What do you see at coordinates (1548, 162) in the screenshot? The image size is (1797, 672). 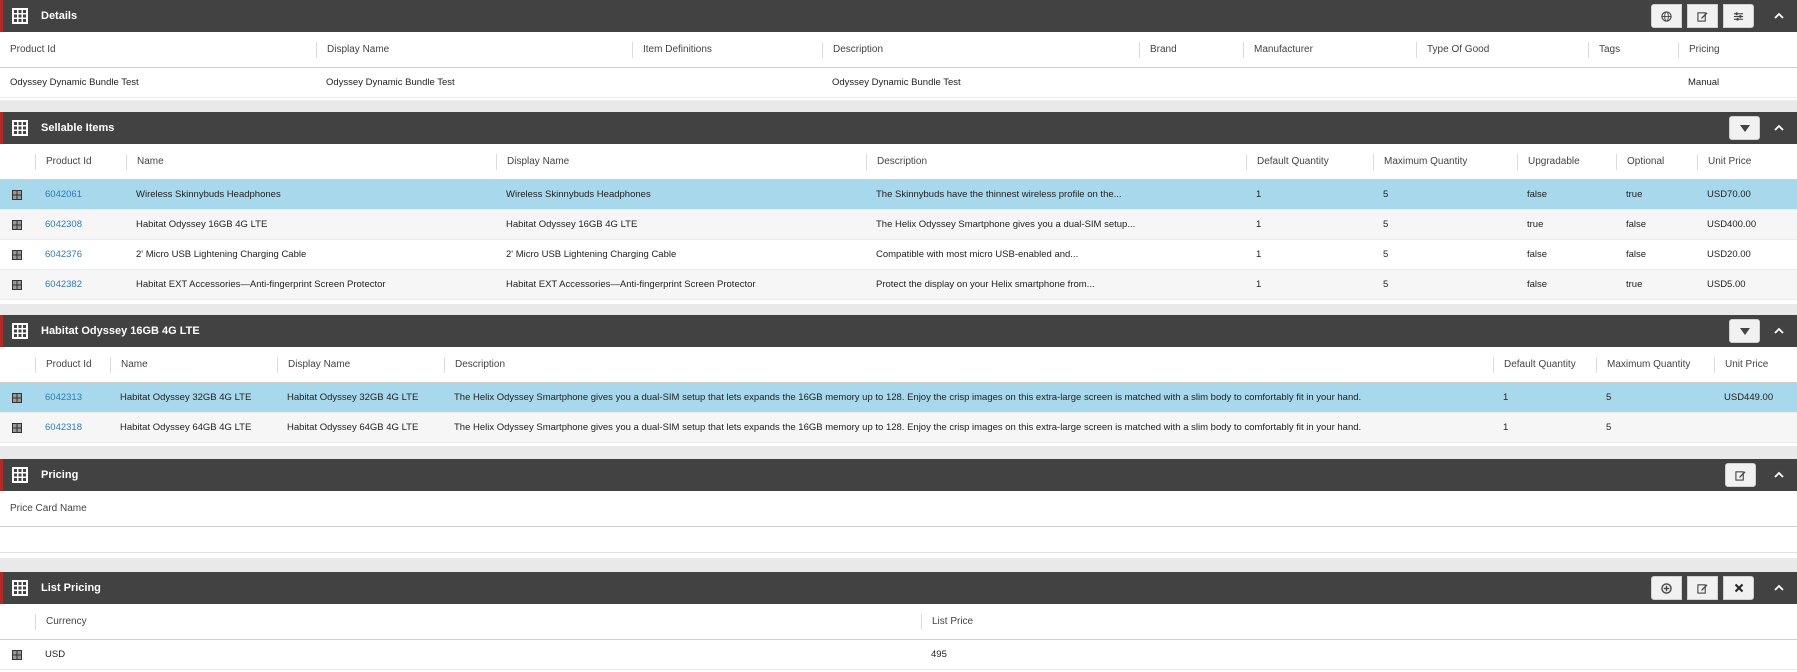 I see `sellable-col-upgradable: Upgradable` at bounding box center [1548, 162].